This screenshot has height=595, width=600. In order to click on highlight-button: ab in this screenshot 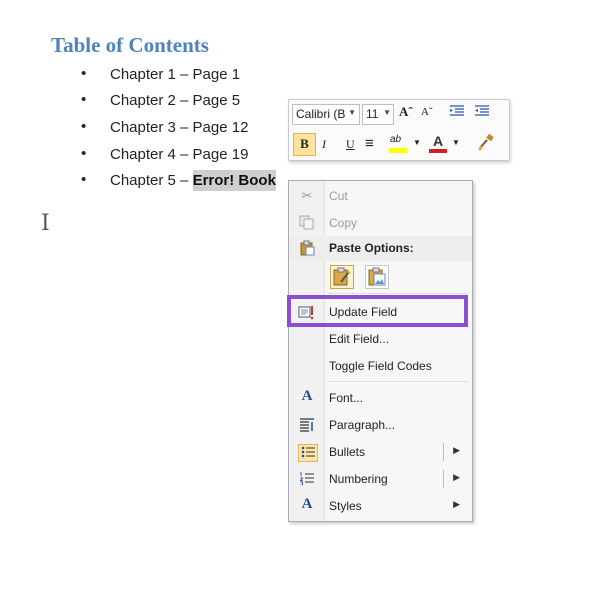, I will do `click(399, 144)`.